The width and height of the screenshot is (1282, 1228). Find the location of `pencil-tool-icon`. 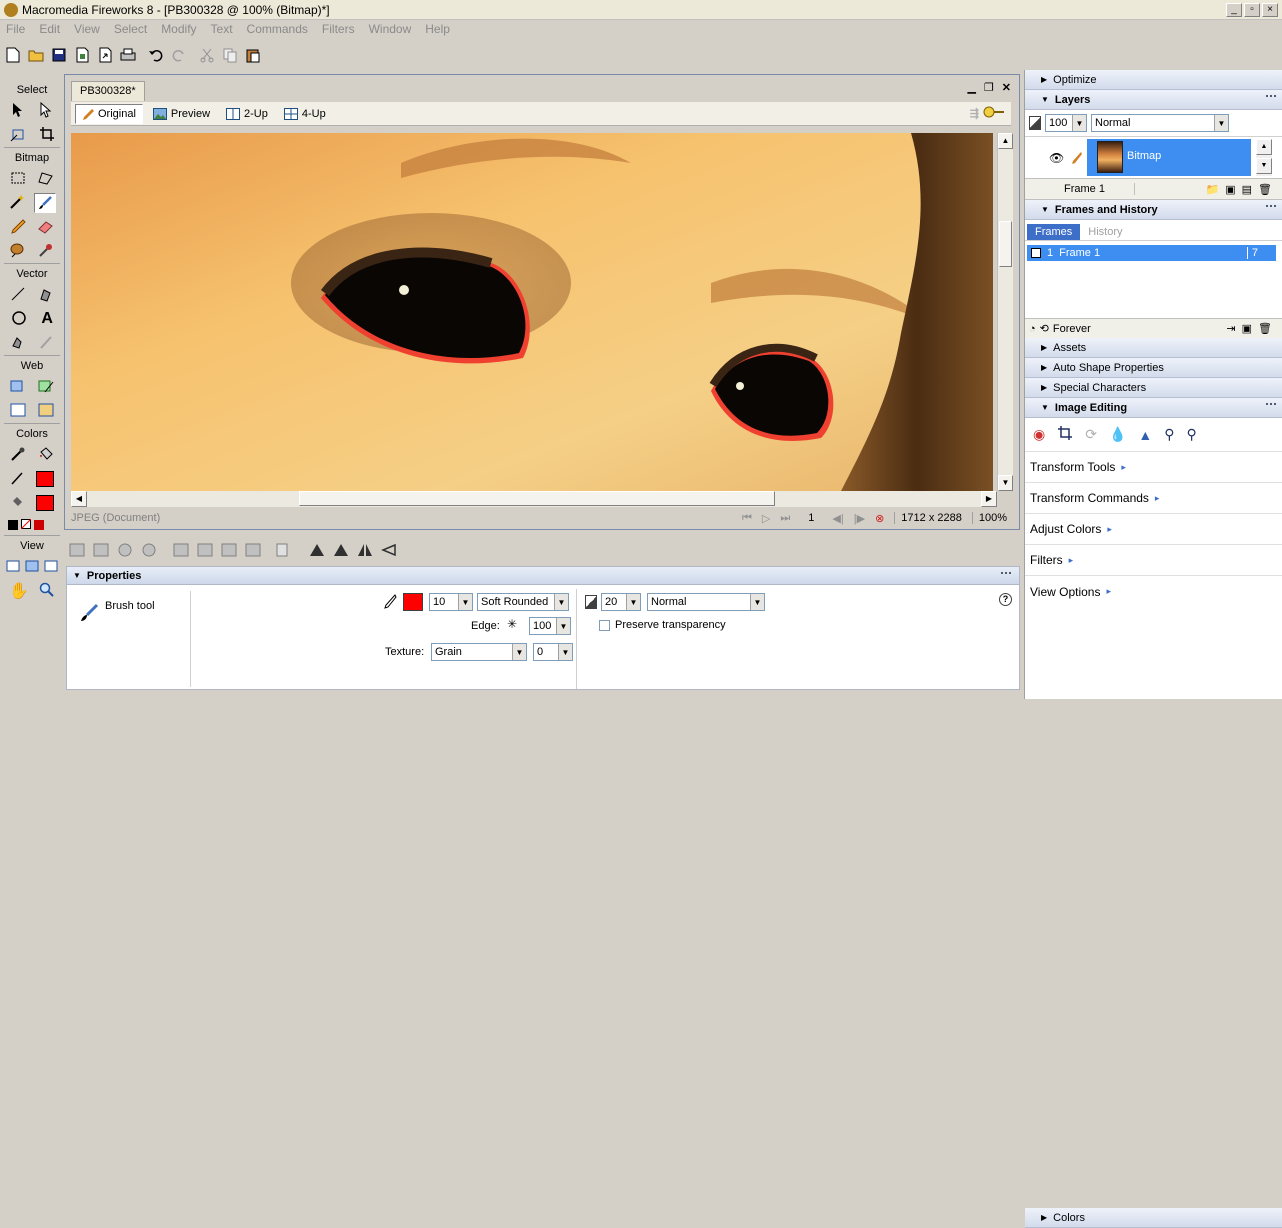

pencil-tool-icon is located at coordinates (18, 227).